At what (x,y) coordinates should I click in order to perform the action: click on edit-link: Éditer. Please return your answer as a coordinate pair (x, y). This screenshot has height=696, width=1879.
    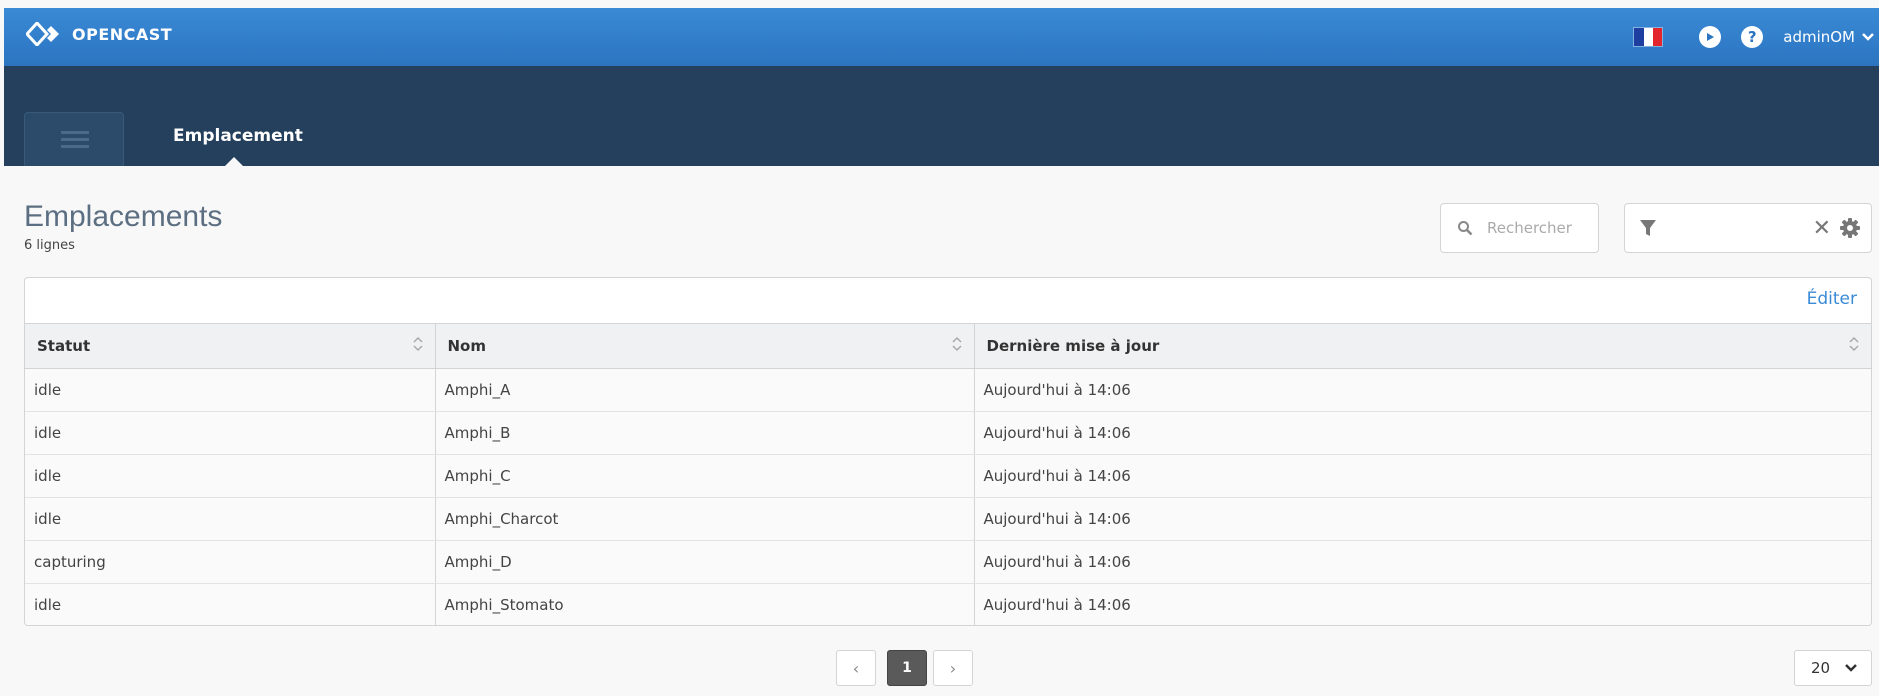
    Looking at the image, I should click on (1832, 299).